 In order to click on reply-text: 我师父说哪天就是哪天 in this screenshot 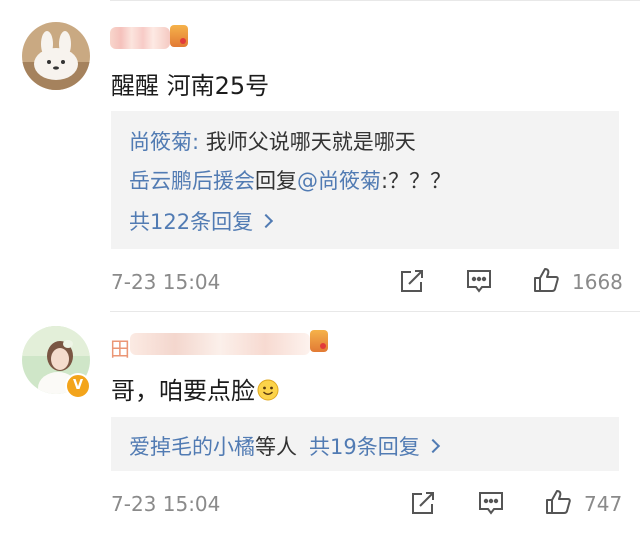, I will do `click(310, 142)`.